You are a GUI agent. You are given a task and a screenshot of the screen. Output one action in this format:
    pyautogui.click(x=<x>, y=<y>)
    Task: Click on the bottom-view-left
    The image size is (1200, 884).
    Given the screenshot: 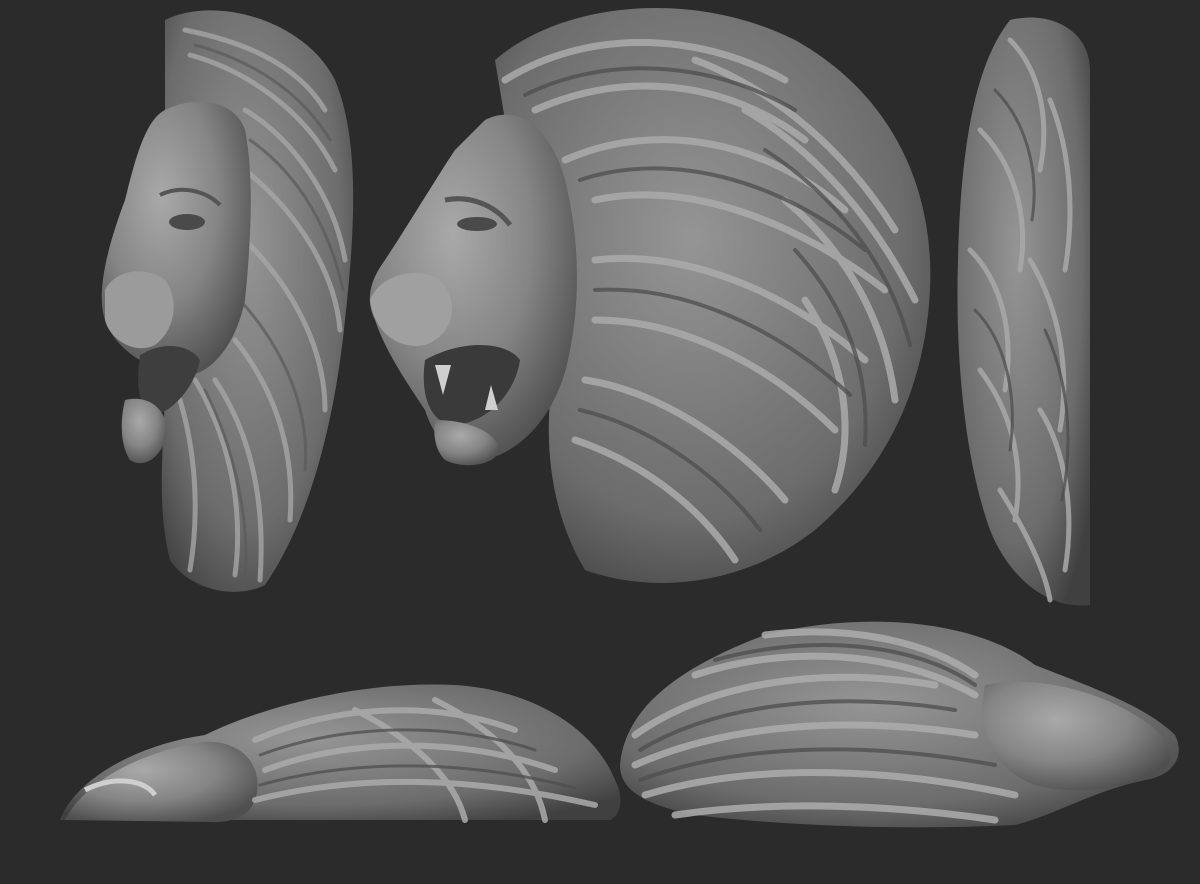 What is the action you would take?
    pyautogui.click(x=340, y=753)
    